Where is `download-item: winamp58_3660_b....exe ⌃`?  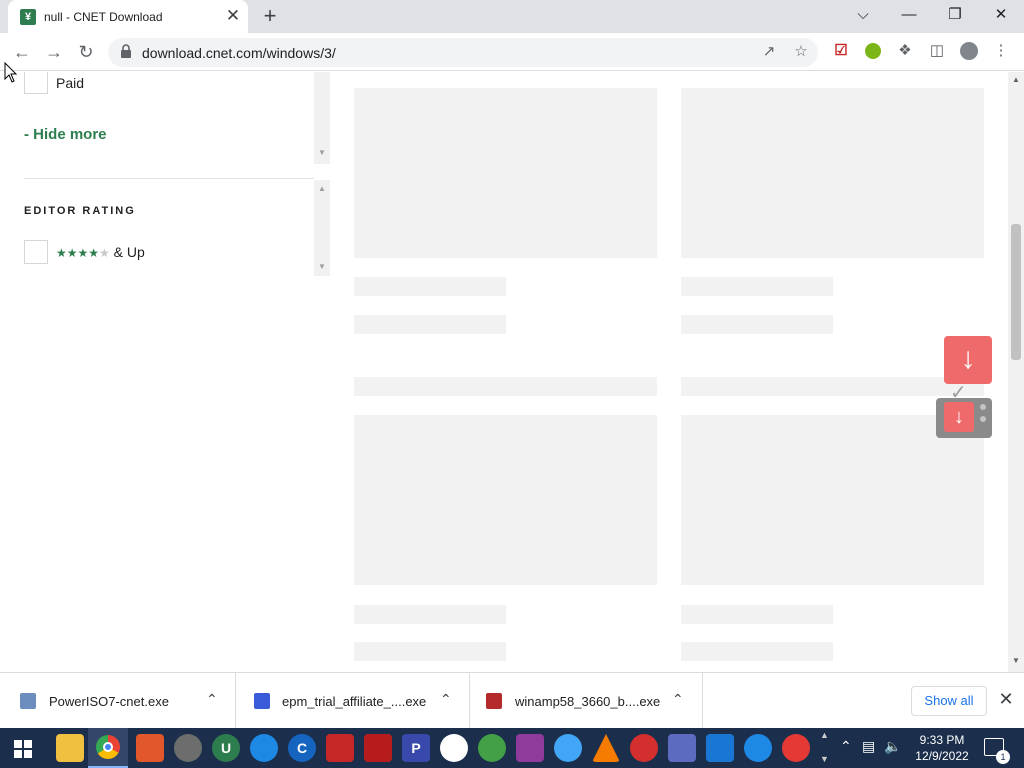
download-item: winamp58_3660_b....exe ⌃ is located at coordinates (586, 701).